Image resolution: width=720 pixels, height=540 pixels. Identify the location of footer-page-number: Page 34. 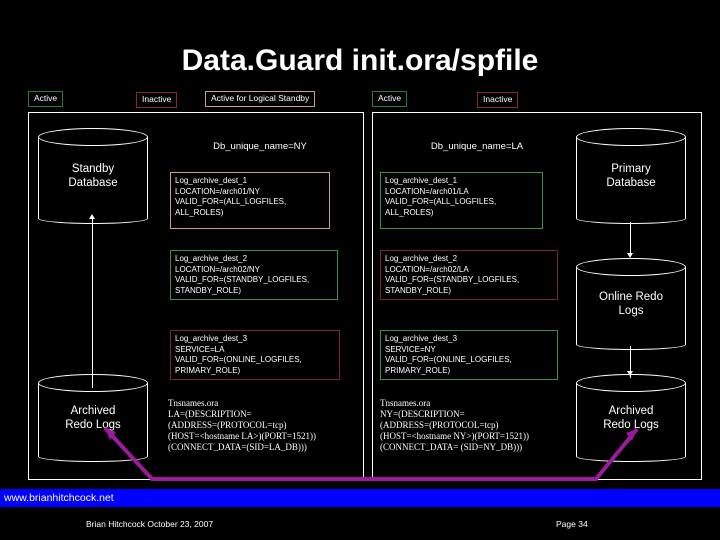
(572, 524).